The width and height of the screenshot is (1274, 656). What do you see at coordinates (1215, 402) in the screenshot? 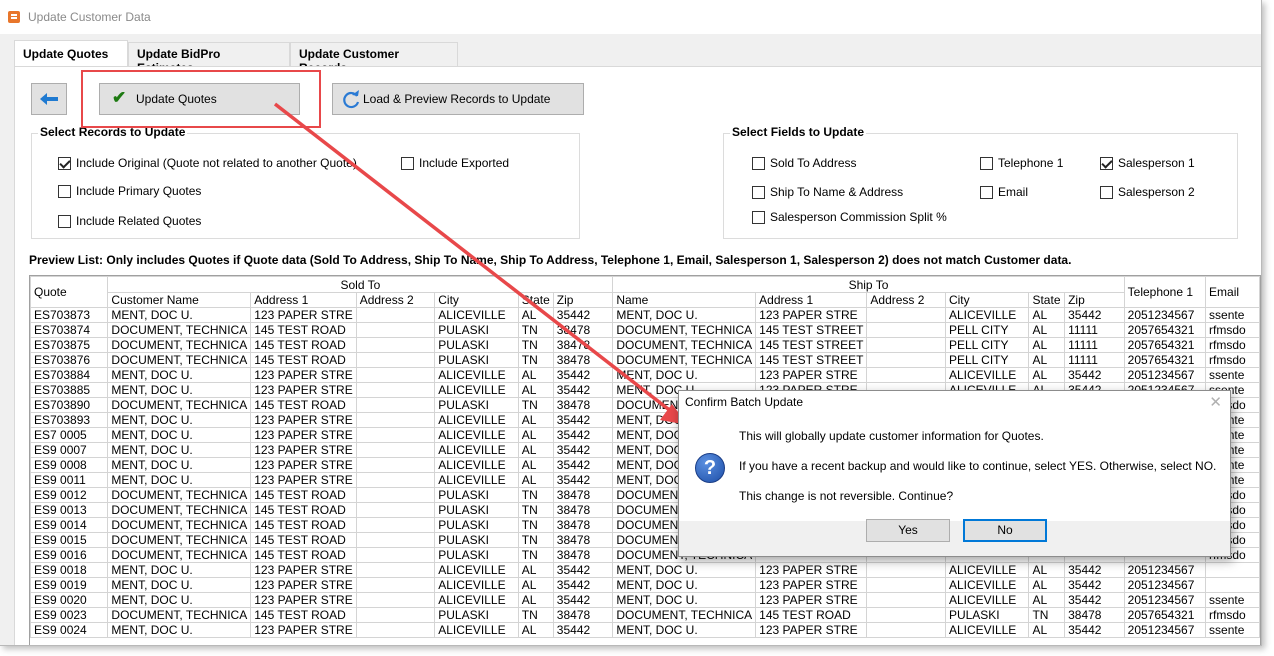
I see `close-icon: ✕` at bounding box center [1215, 402].